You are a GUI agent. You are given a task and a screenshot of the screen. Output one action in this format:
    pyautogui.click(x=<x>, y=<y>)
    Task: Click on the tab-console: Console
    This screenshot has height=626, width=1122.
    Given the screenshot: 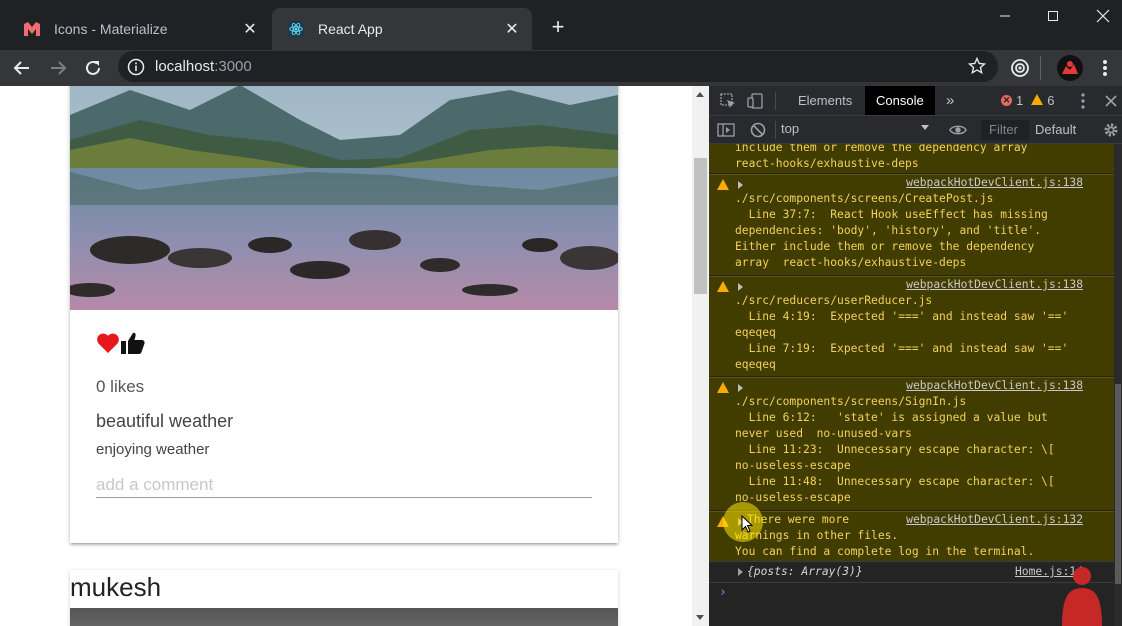 What is the action you would take?
    pyautogui.click(x=900, y=100)
    